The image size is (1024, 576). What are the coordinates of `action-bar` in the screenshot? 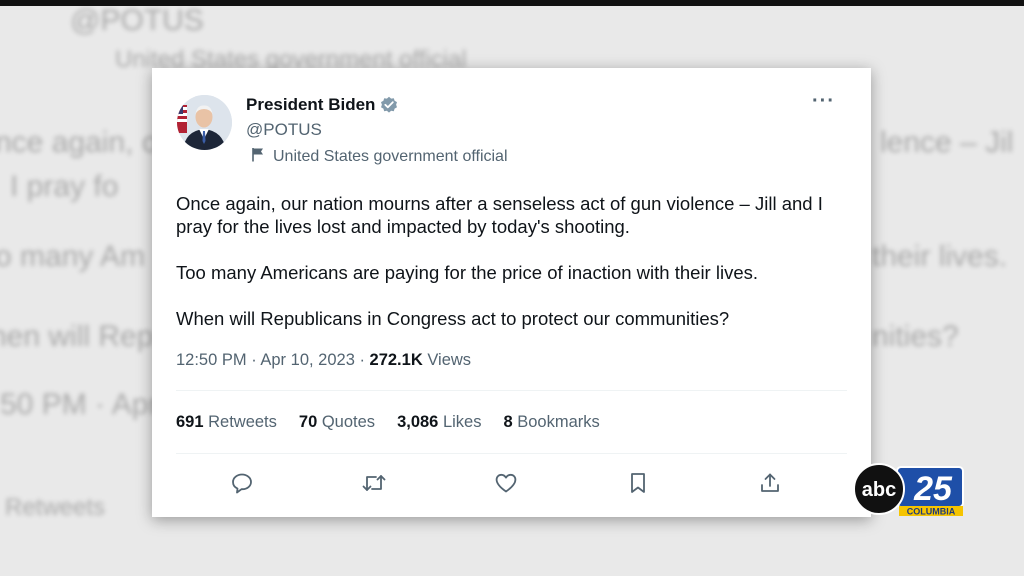 It's located at (497, 483).